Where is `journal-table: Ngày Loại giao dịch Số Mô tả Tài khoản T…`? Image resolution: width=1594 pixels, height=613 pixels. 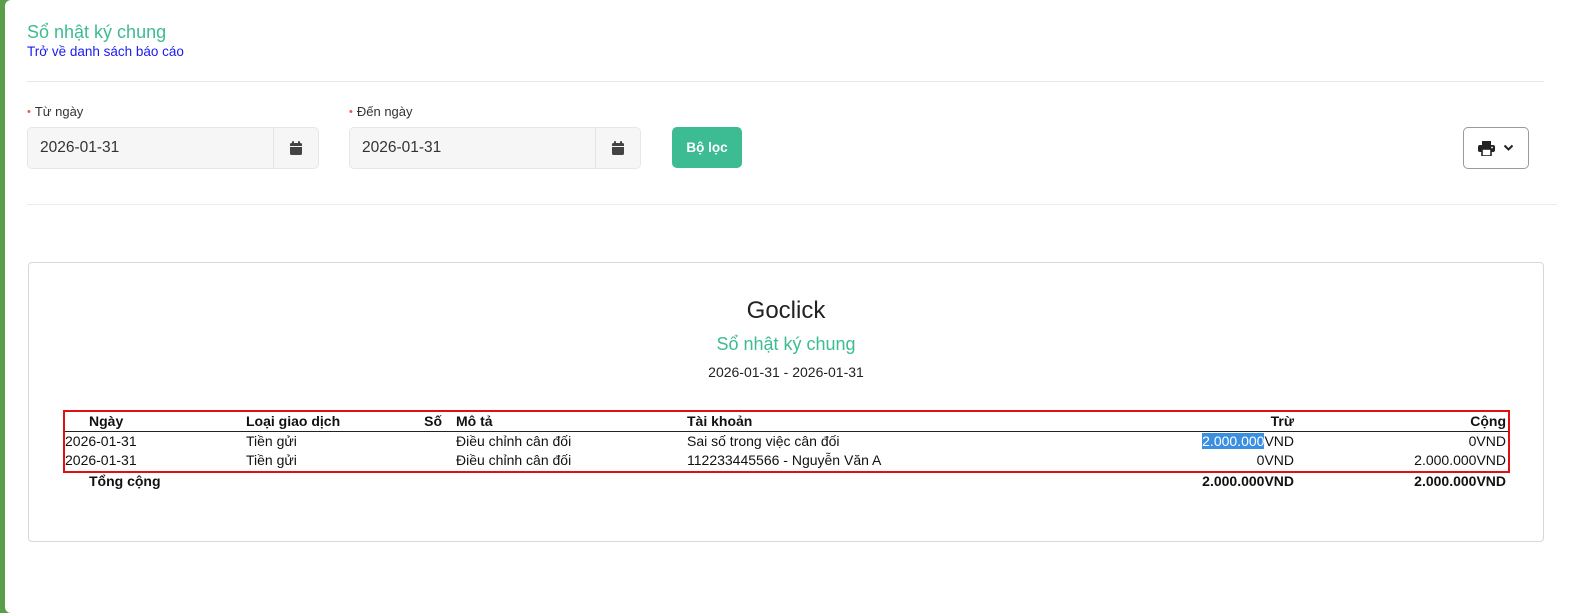
journal-table: Ngày Loại giao dịch Số Mô tả Tài khoản T… is located at coordinates (786, 451).